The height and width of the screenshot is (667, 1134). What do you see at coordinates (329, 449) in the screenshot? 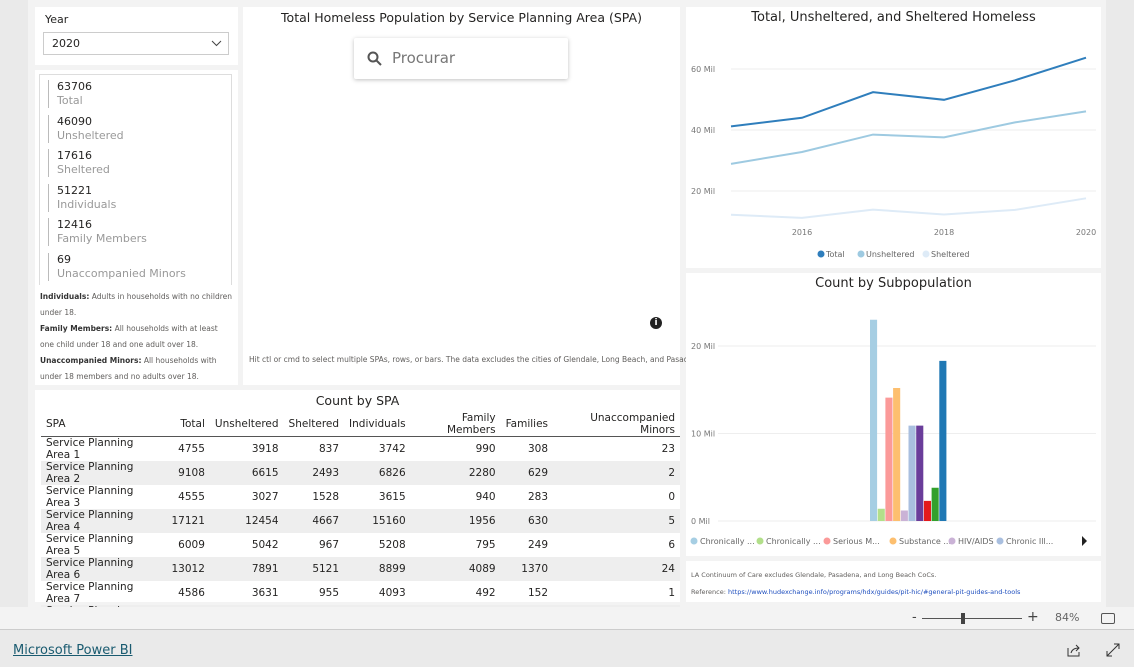
I see `table-cell: 837` at bounding box center [329, 449].